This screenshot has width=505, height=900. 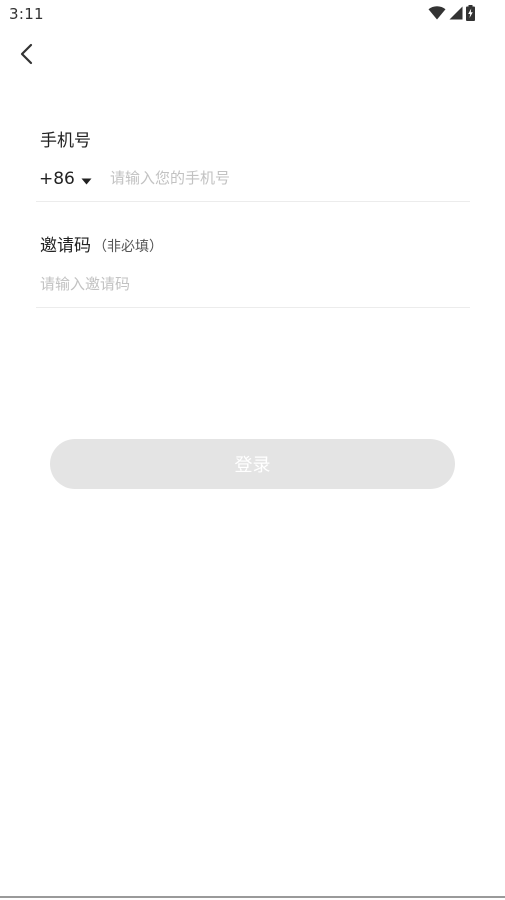 I want to click on caret-down-icon, so click(x=86, y=179).